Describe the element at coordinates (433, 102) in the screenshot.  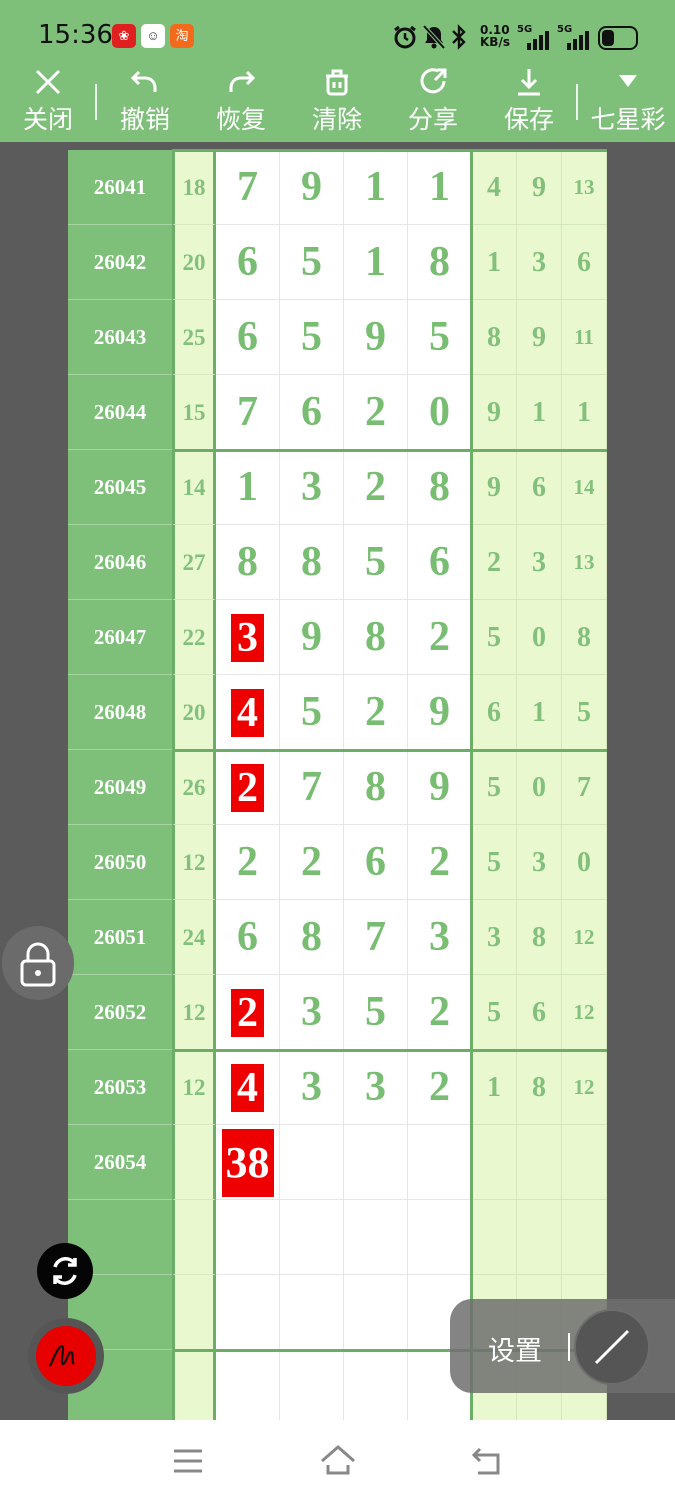
I see `share-button: 分享` at that location.